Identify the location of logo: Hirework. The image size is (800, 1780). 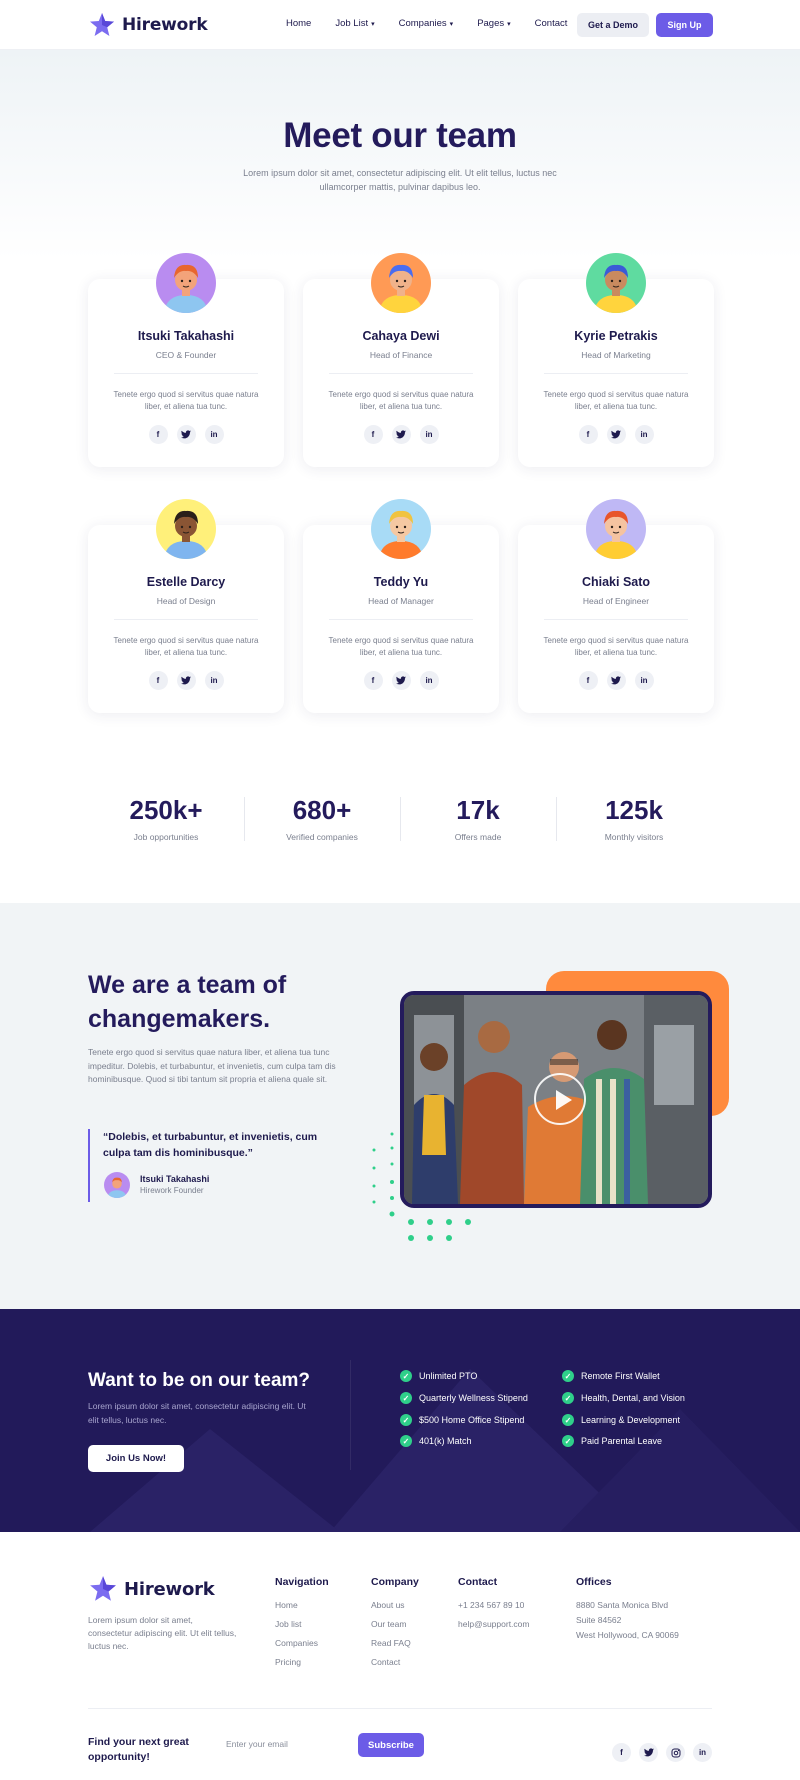
(148, 25).